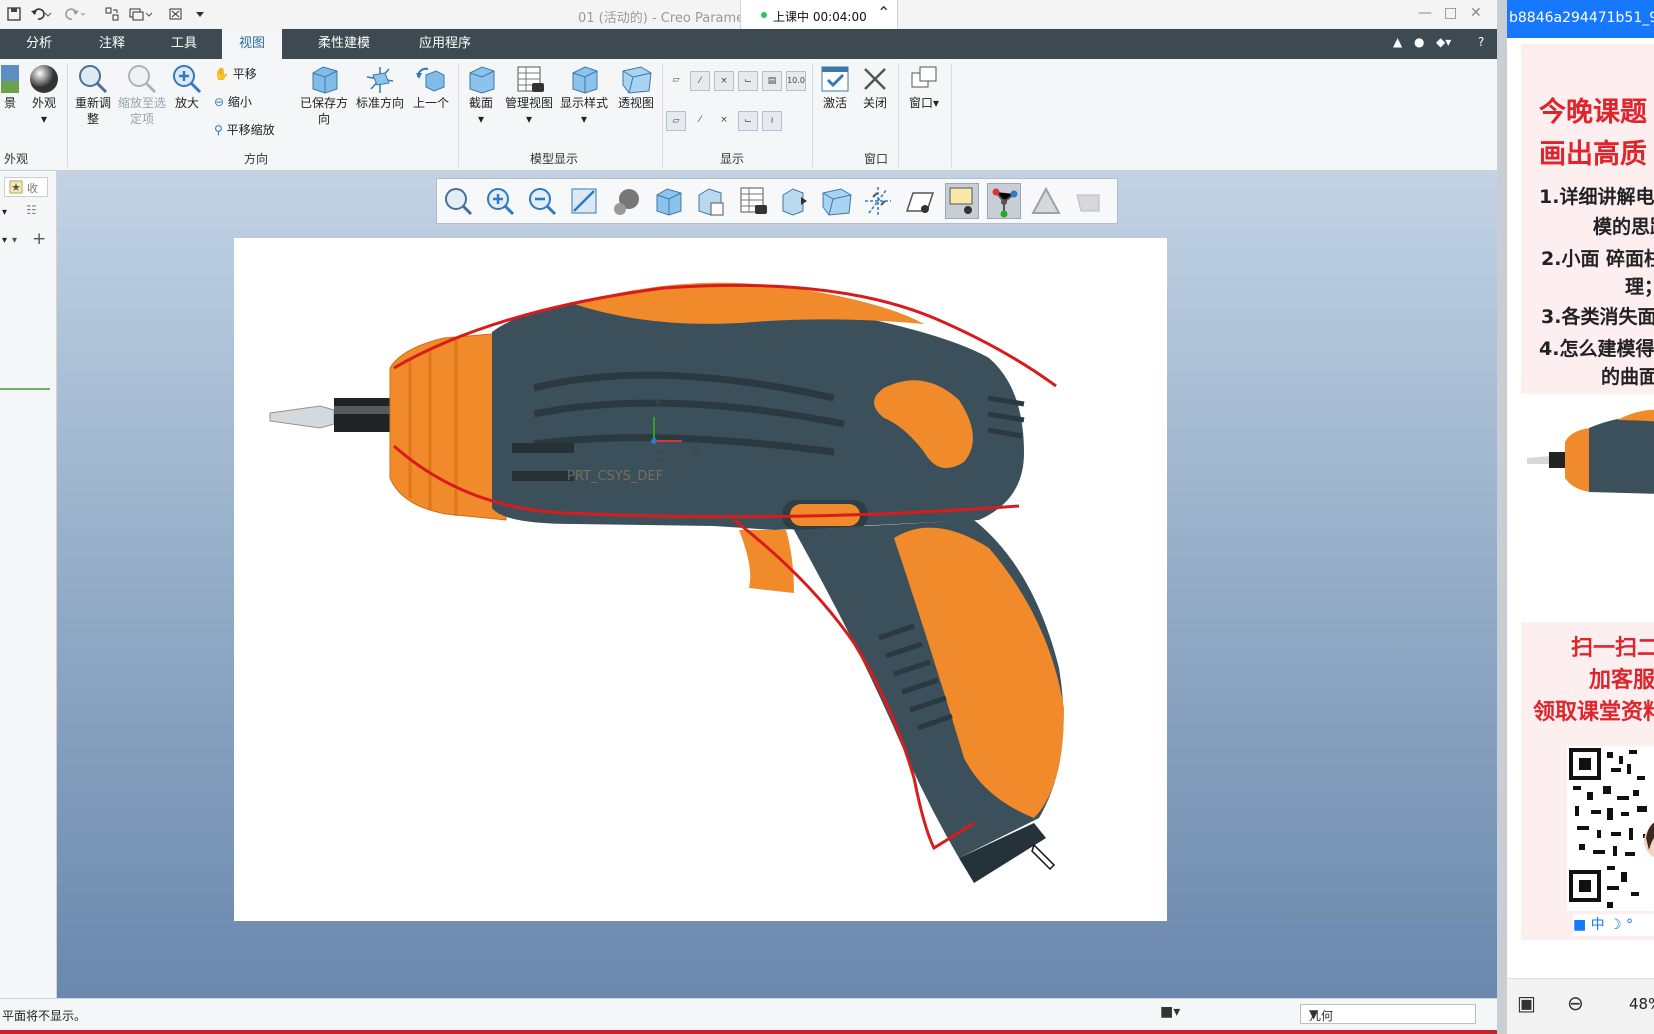 The width and height of the screenshot is (1654, 1034). What do you see at coordinates (4, 240) in the screenshot?
I see `tree-filter-icon: ▾` at bounding box center [4, 240].